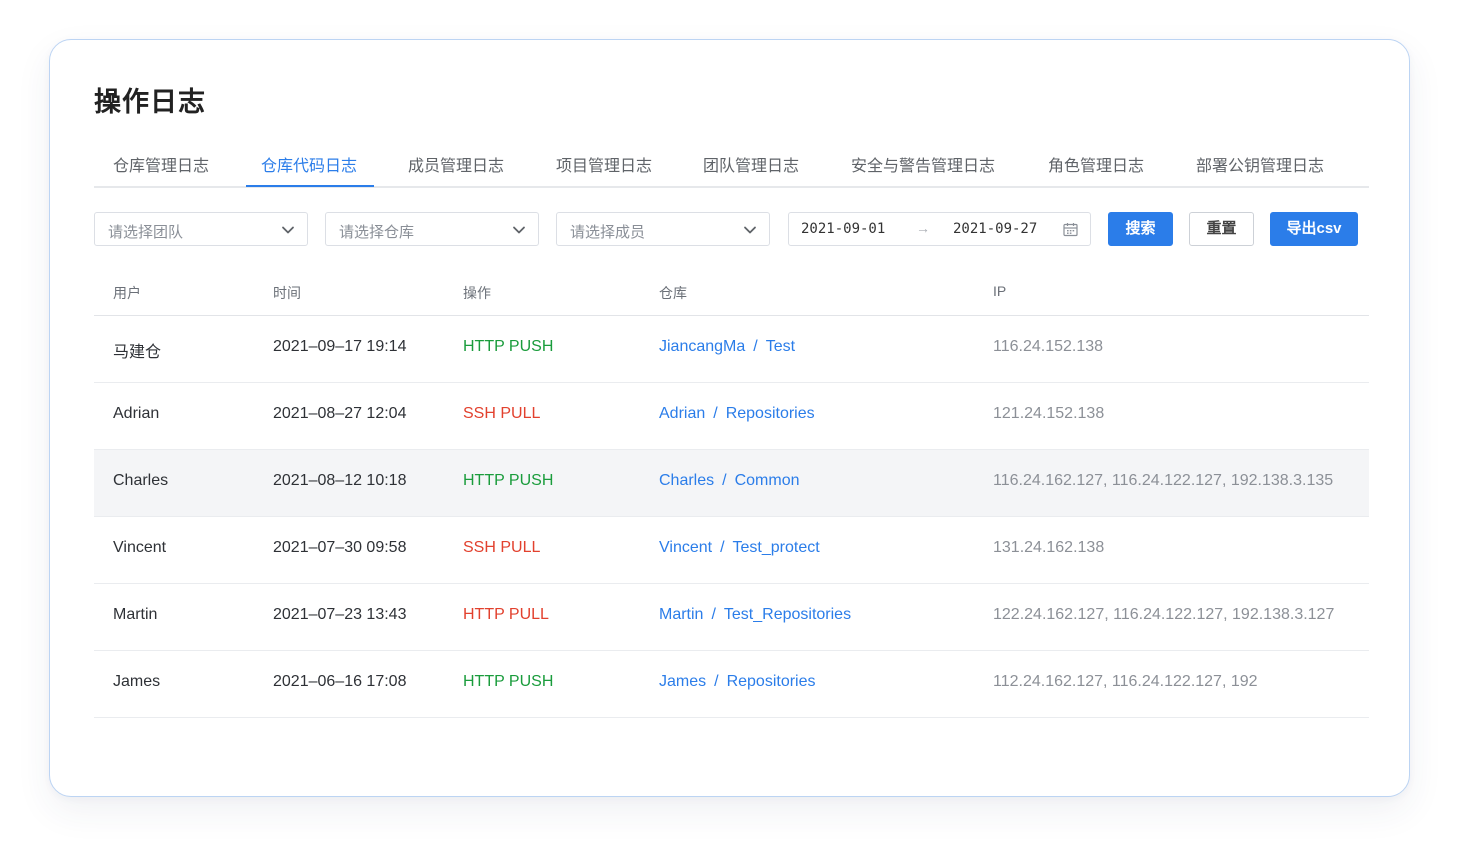  I want to click on tab-member-management-log: 成员管理日志, so click(456, 164).